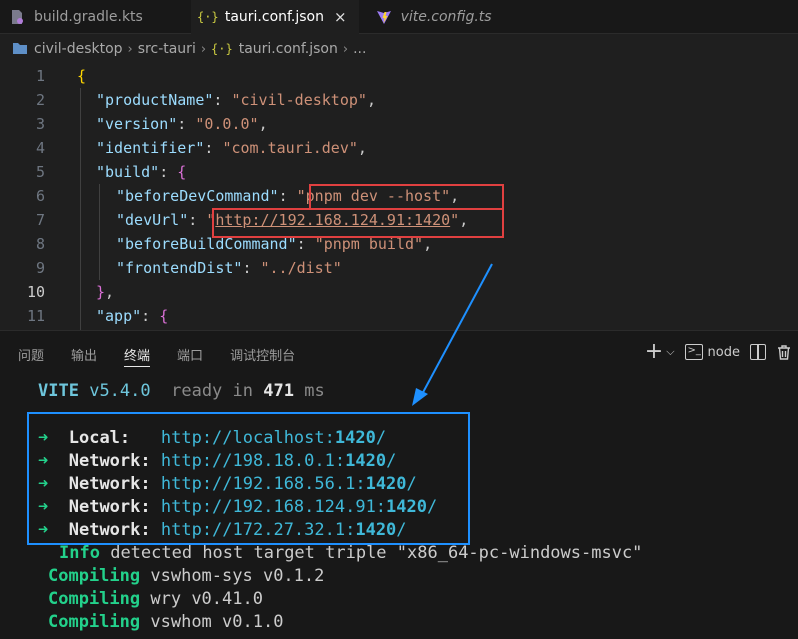  What do you see at coordinates (452, 334) in the screenshot?
I see `annotation-arrow` at bounding box center [452, 334].